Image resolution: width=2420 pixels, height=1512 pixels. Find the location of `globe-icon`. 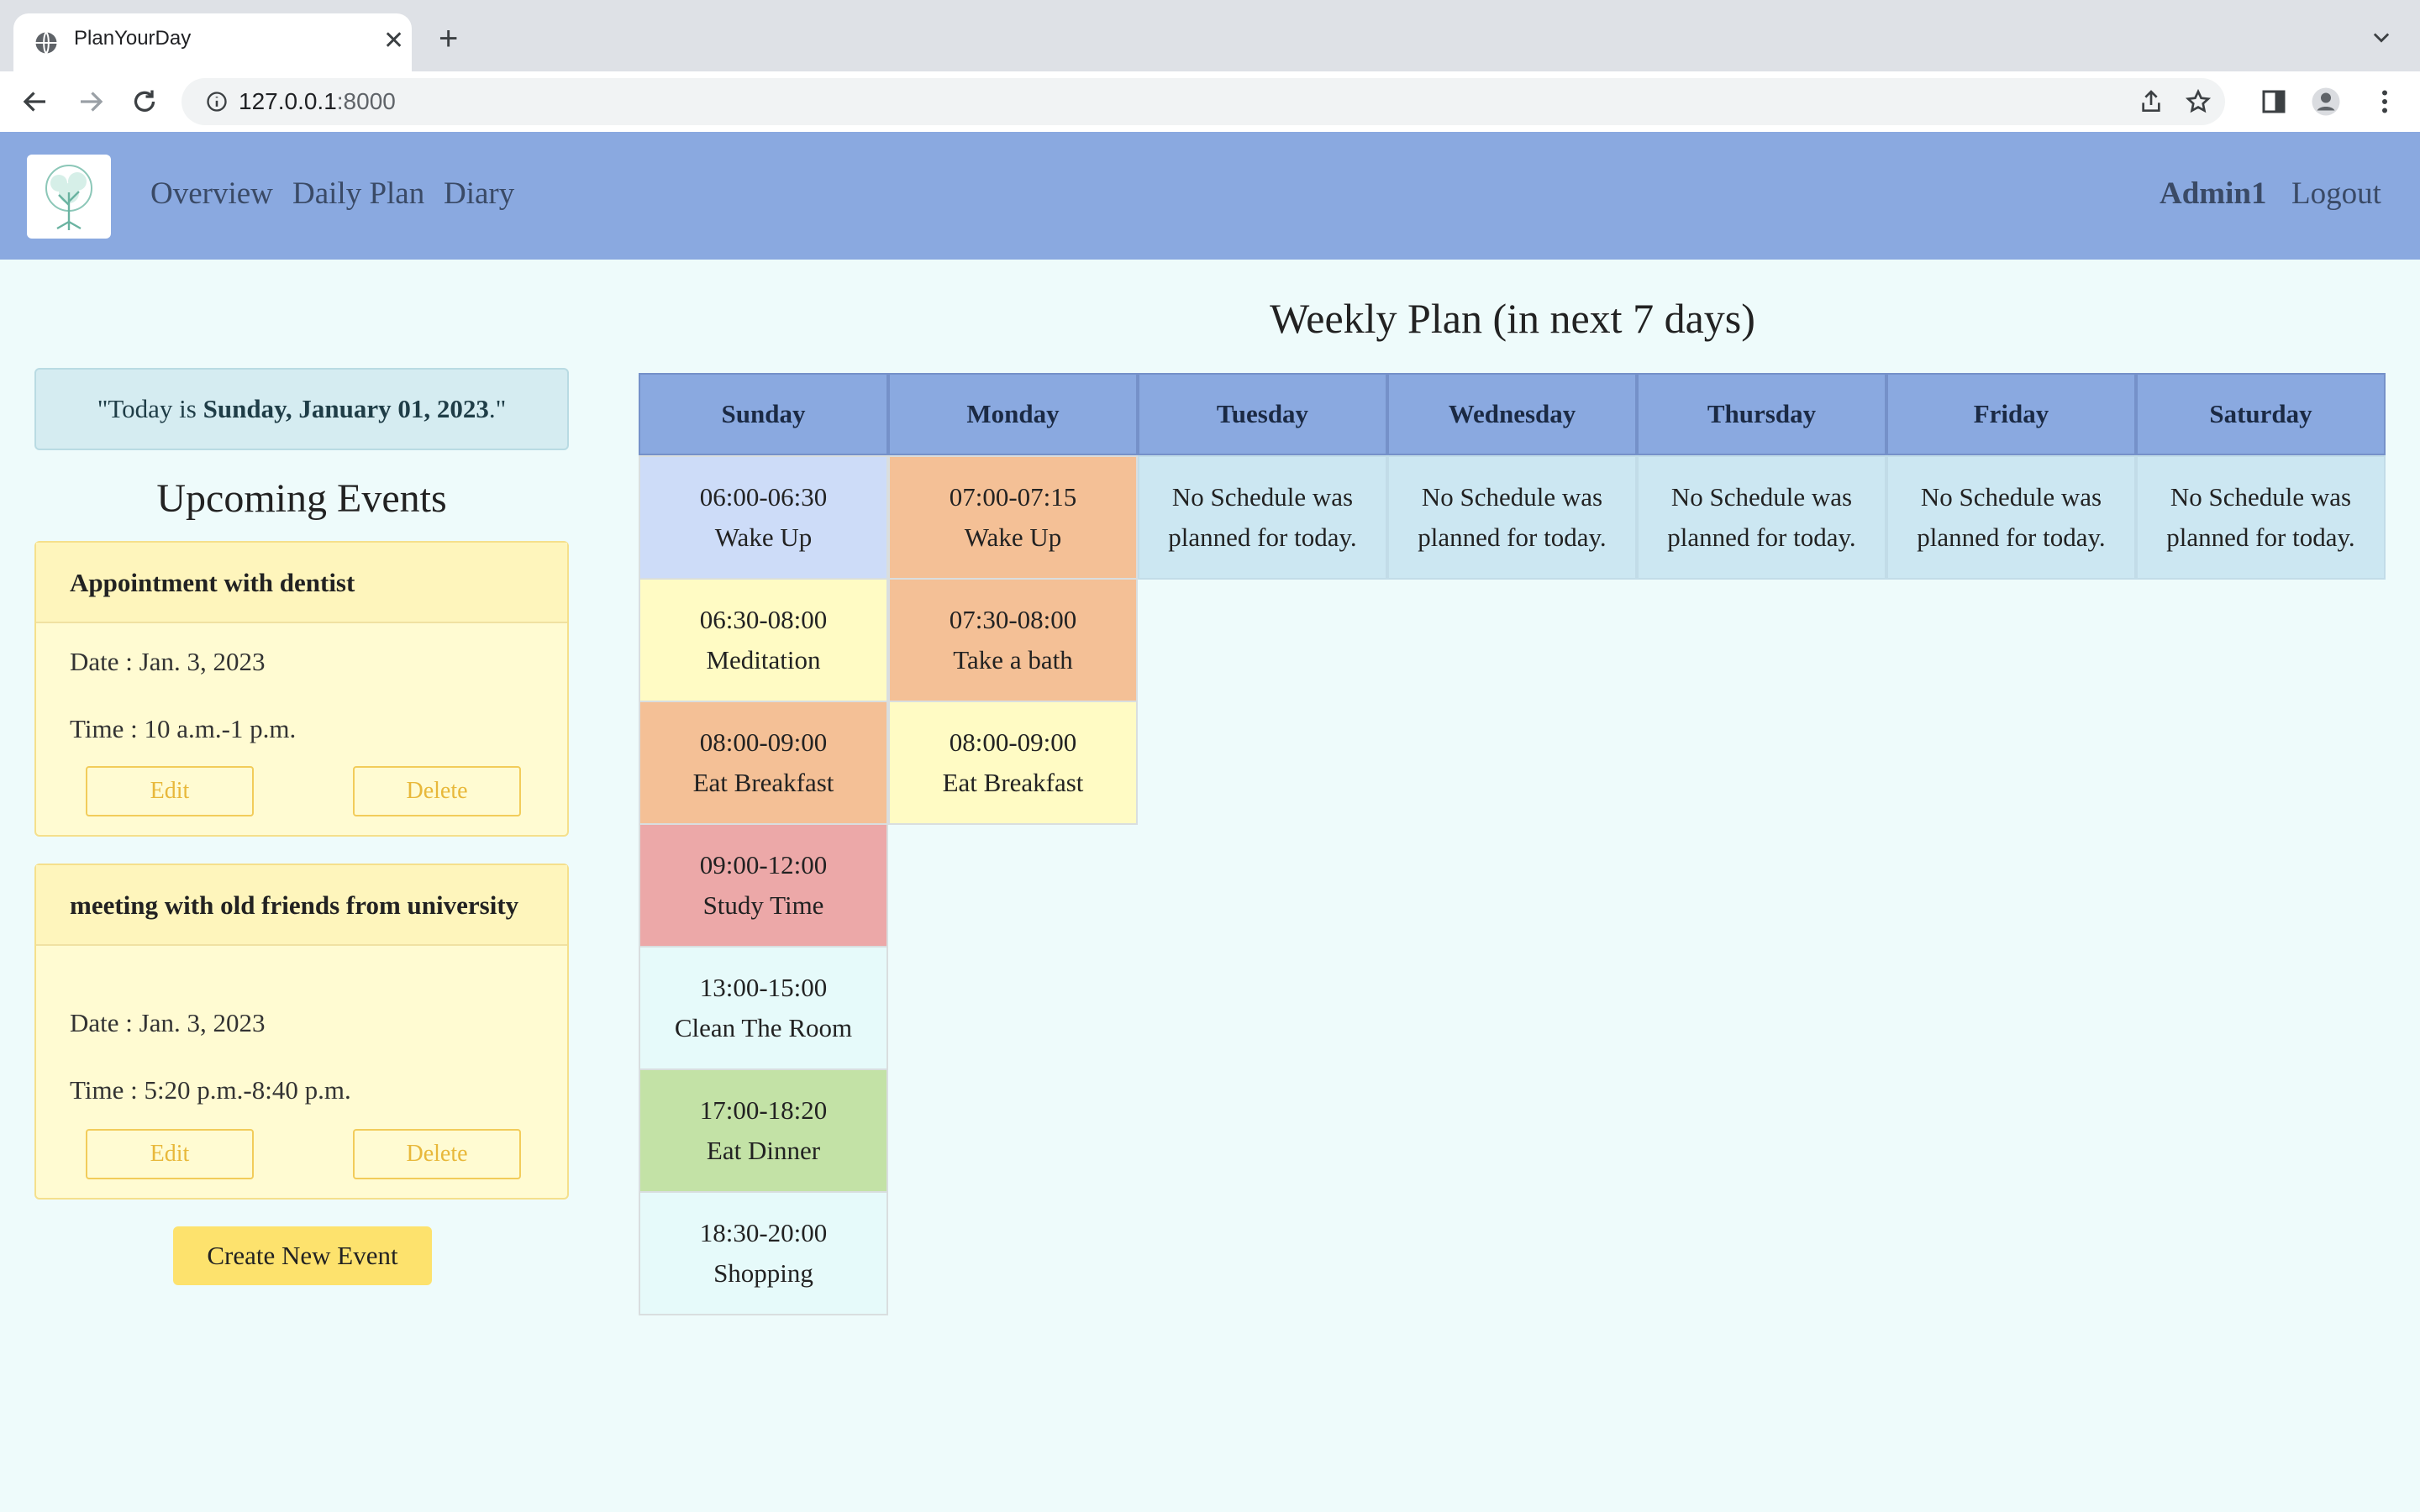

globe-icon is located at coordinates (46, 43).